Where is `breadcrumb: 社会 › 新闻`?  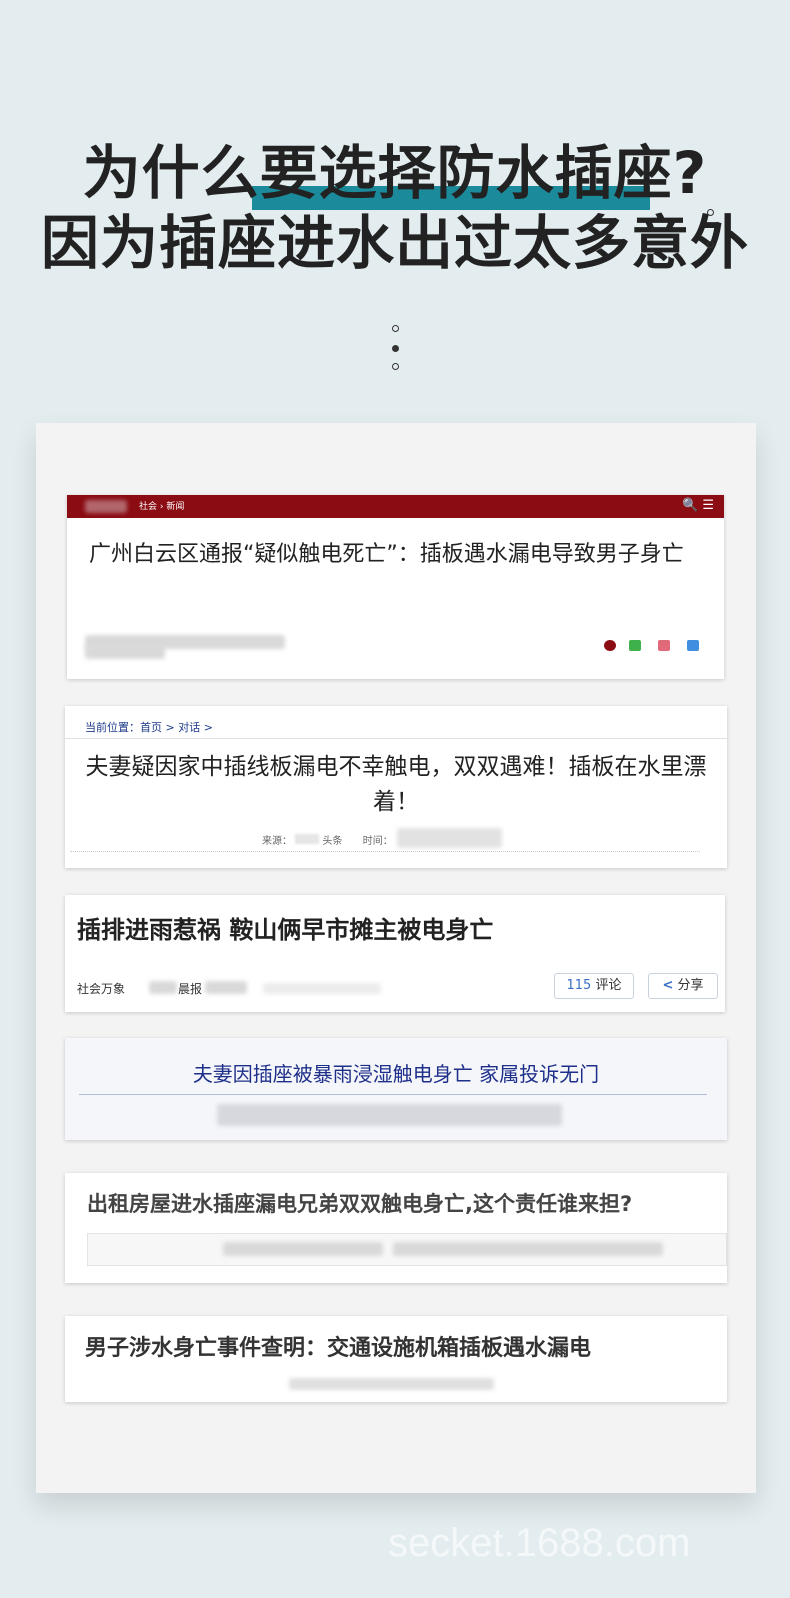
breadcrumb: 社会 › 新闻 is located at coordinates (161, 505).